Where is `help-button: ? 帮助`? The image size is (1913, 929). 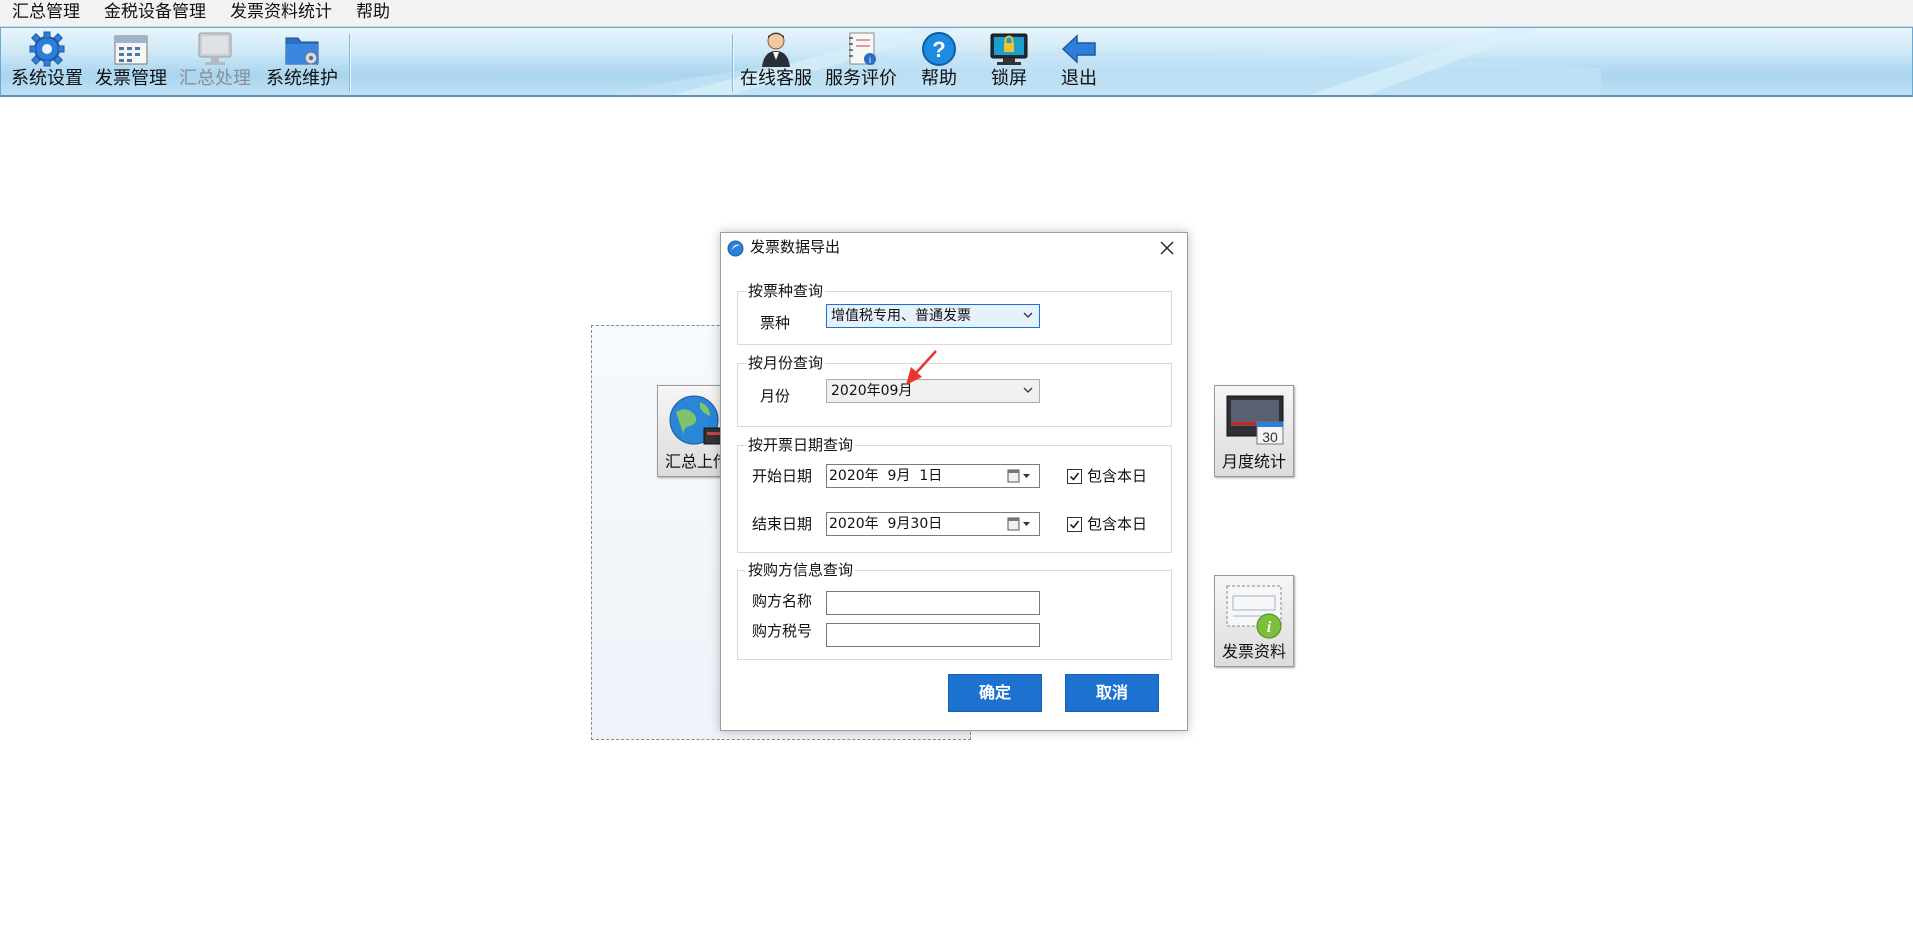 help-button: ? 帮助 is located at coordinates (939, 62).